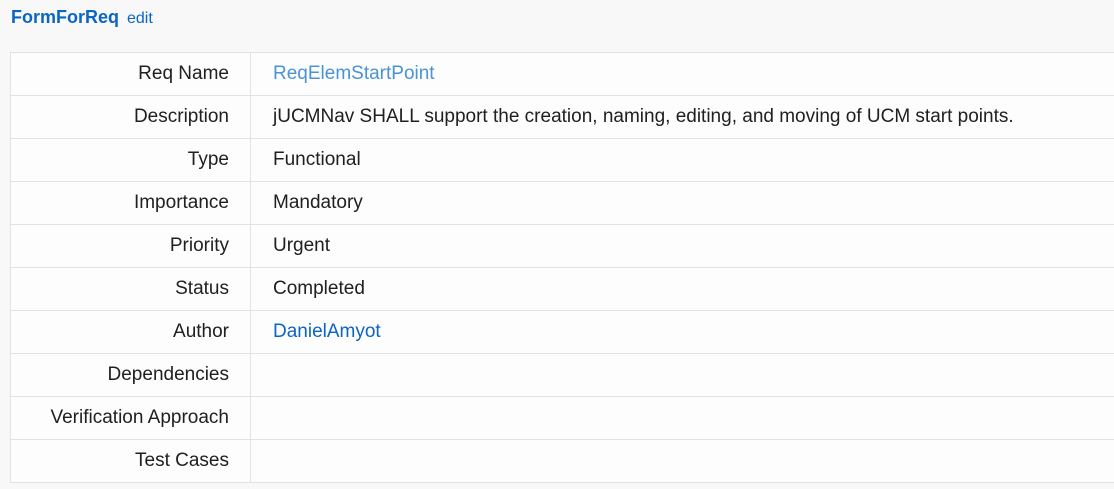 The height and width of the screenshot is (489, 1114). Describe the element at coordinates (130, 203) in the screenshot. I see `importance-label: Importance` at that location.